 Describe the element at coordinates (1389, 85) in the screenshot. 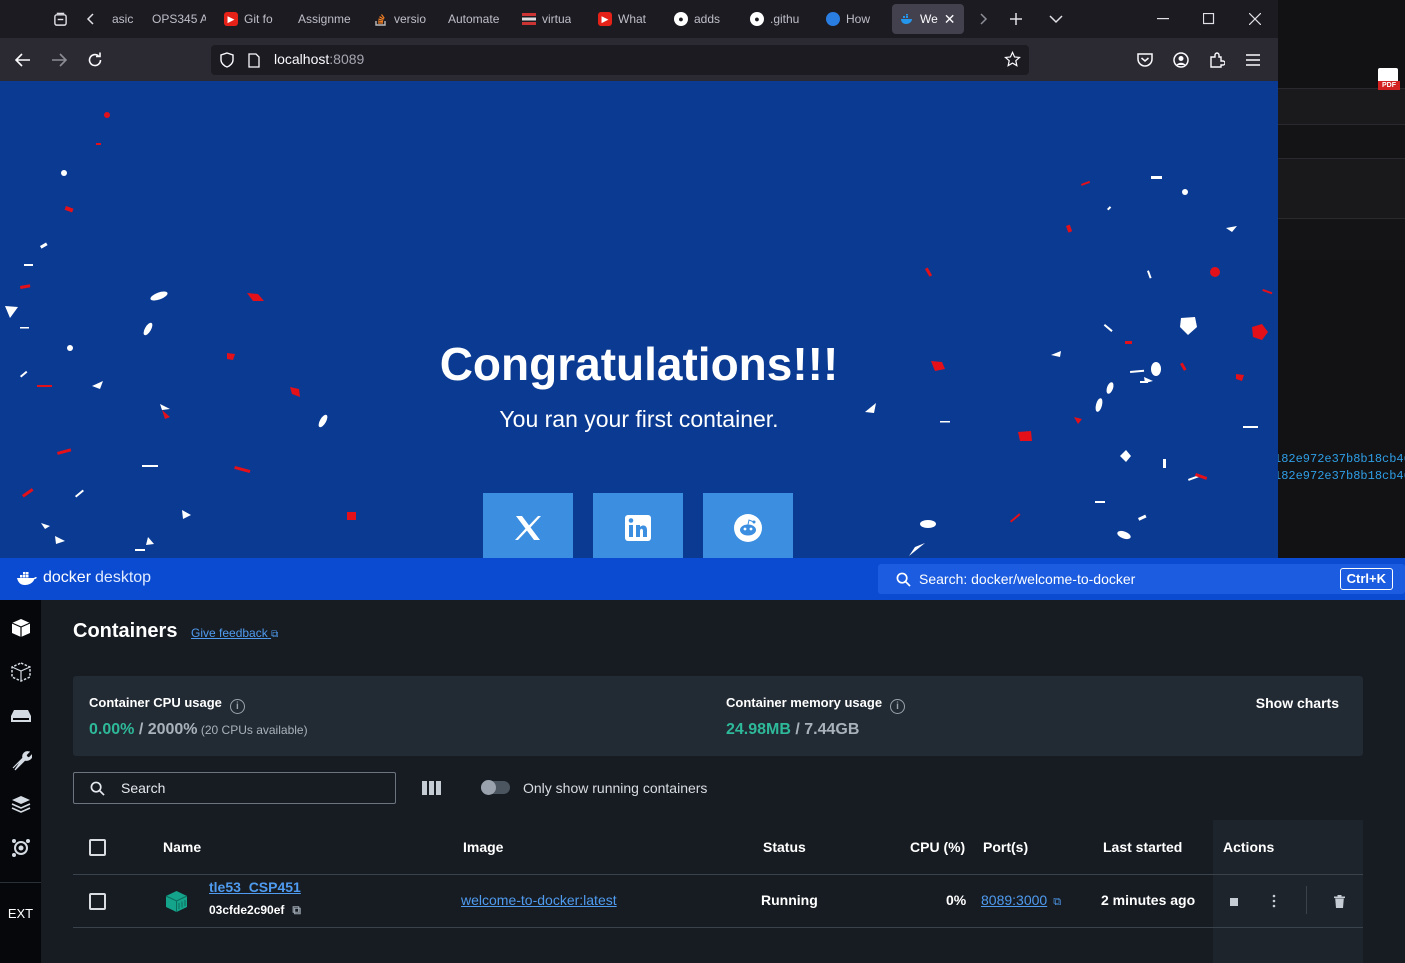

I see `pdf-label: PDF` at that location.